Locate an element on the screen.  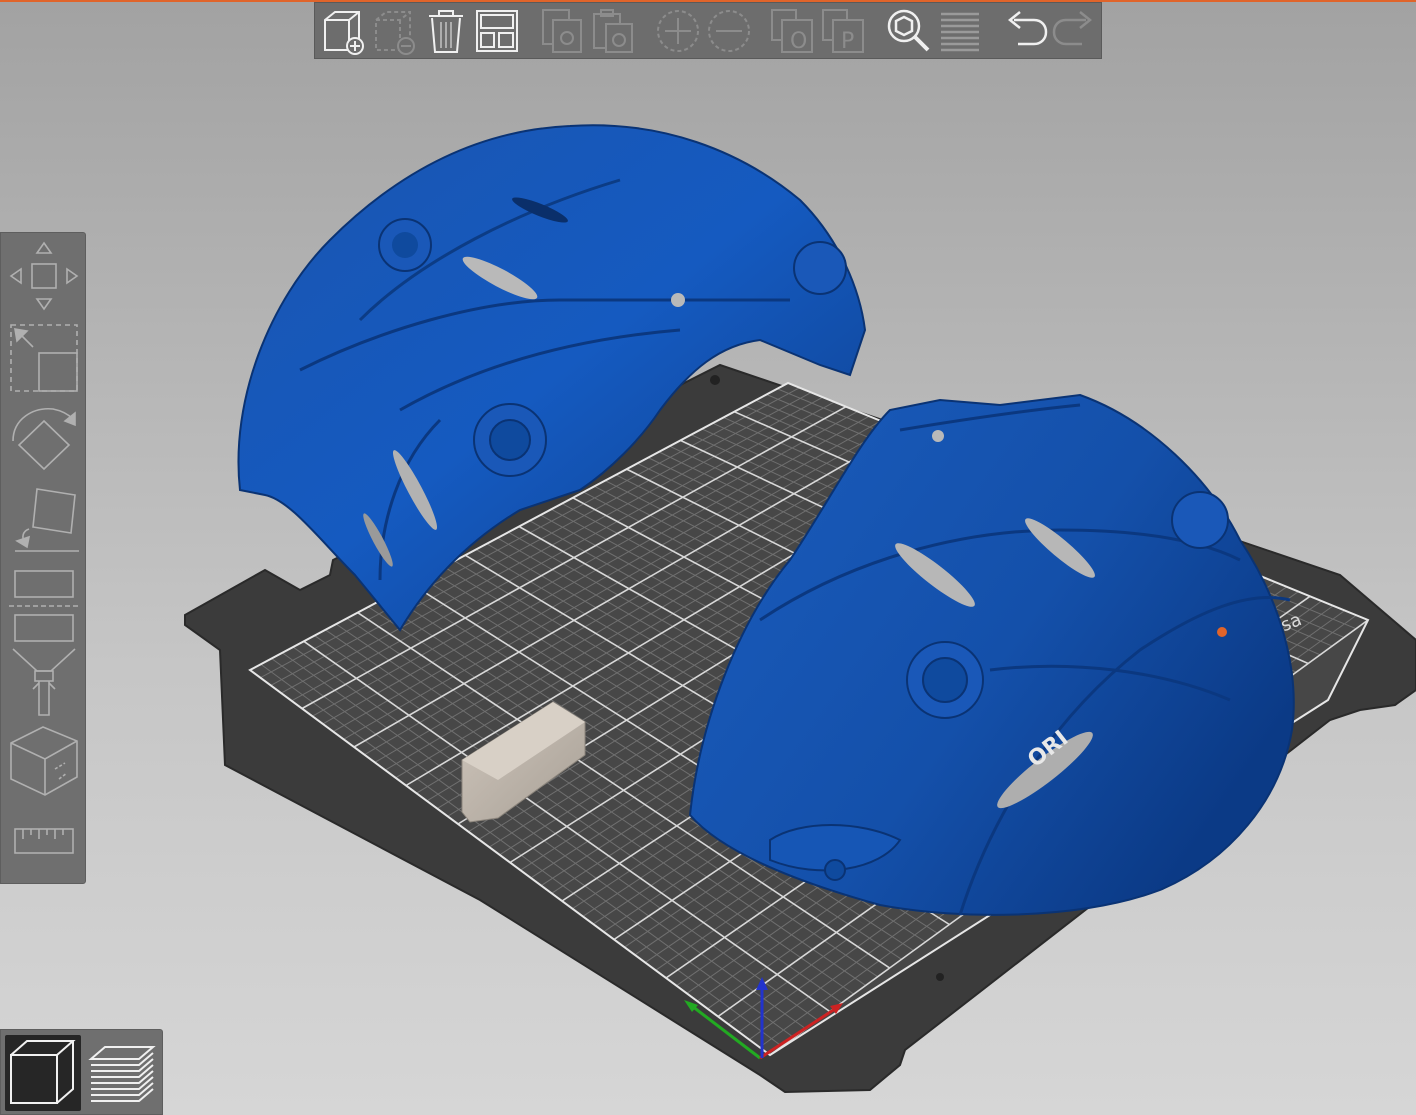
cube-view-icon is located at coordinates (43, 1072).